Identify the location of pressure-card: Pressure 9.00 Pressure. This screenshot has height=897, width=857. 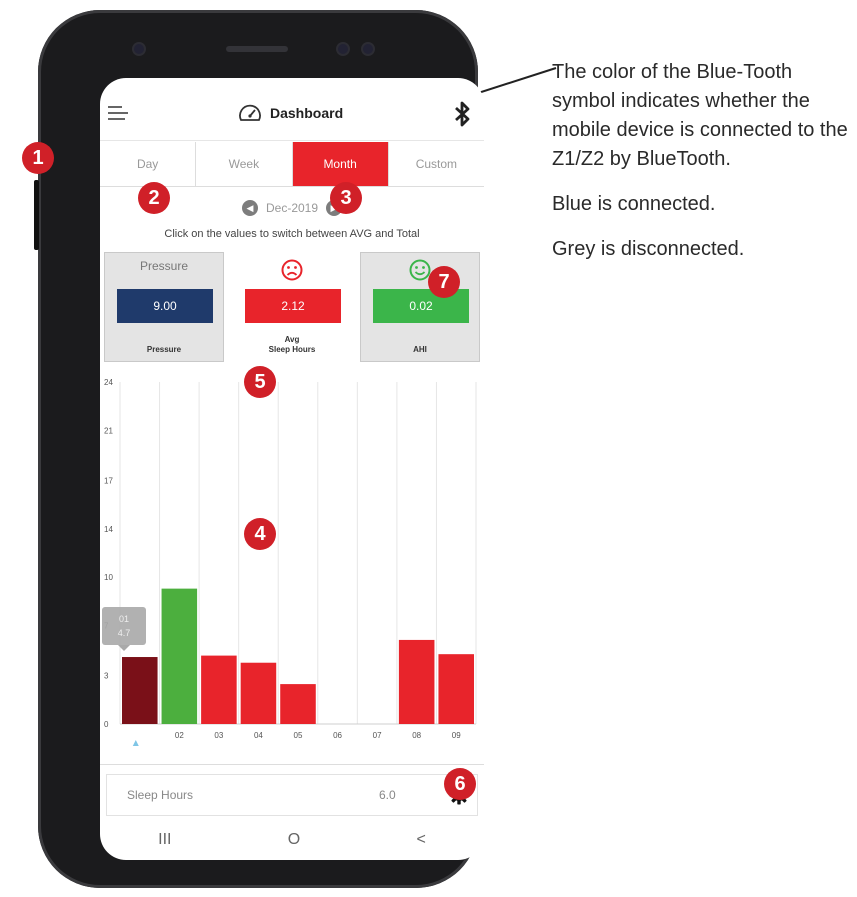
(164, 307).